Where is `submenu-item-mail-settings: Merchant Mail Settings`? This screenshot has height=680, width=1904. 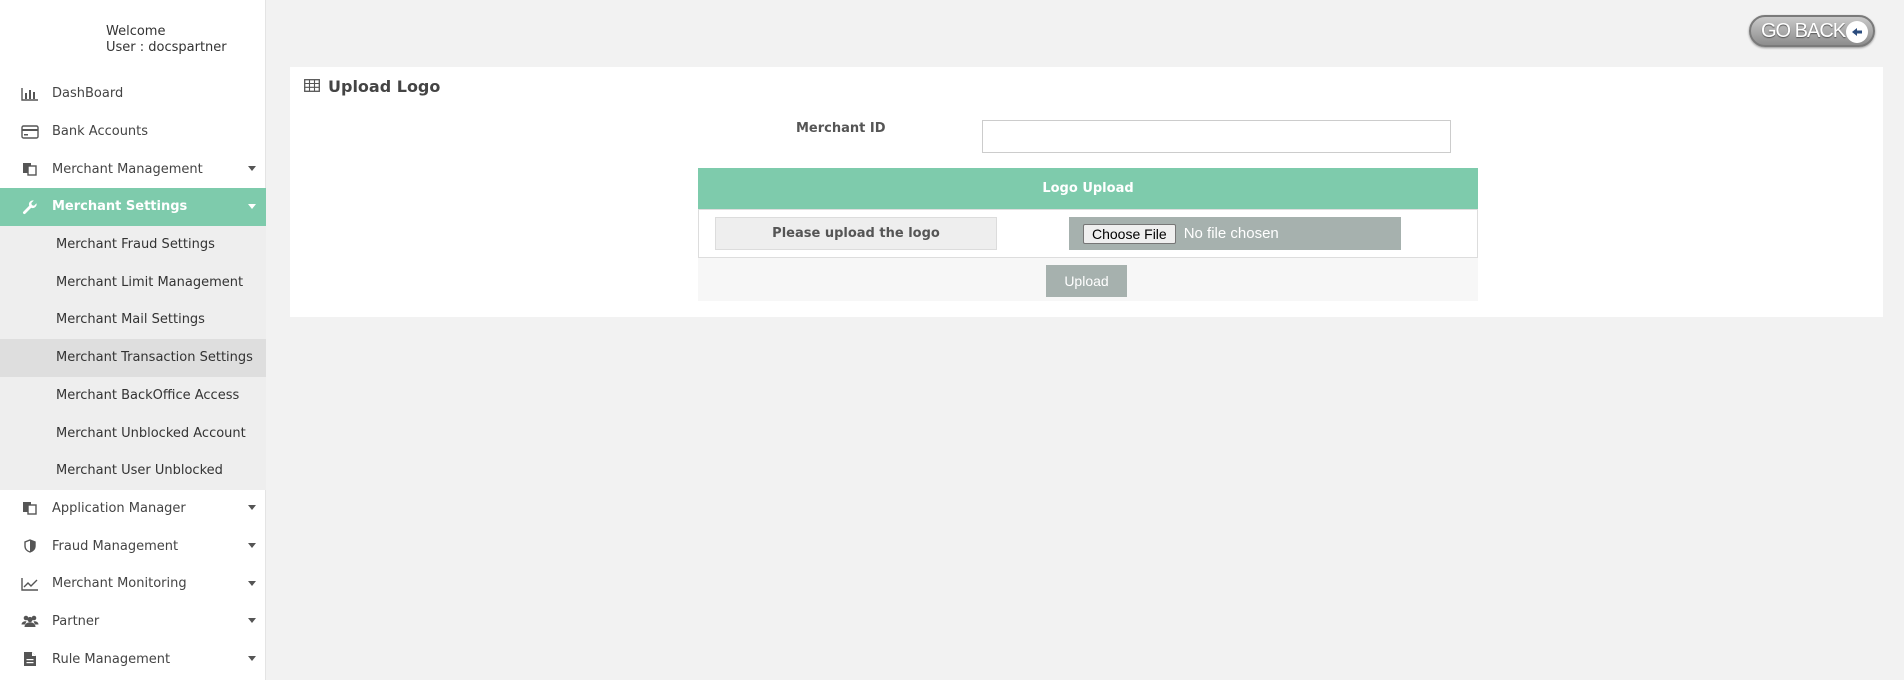 submenu-item-mail-settings: Merchant Mail Settings is located at coordinates (133, 320).